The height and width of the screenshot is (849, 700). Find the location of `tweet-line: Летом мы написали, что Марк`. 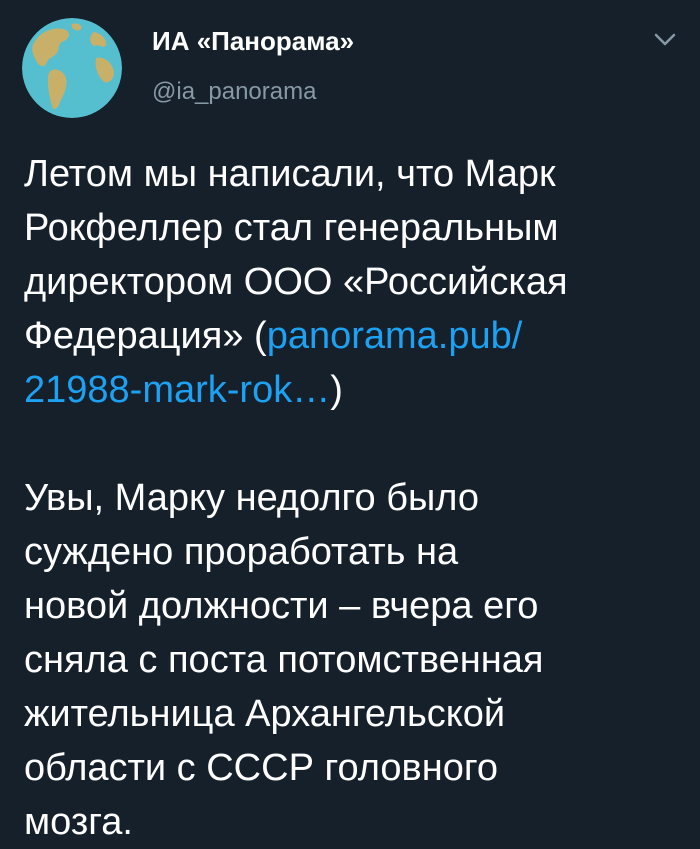

tweet-line: Летом мы написали, что Марк is located at coordinates (290, 174).